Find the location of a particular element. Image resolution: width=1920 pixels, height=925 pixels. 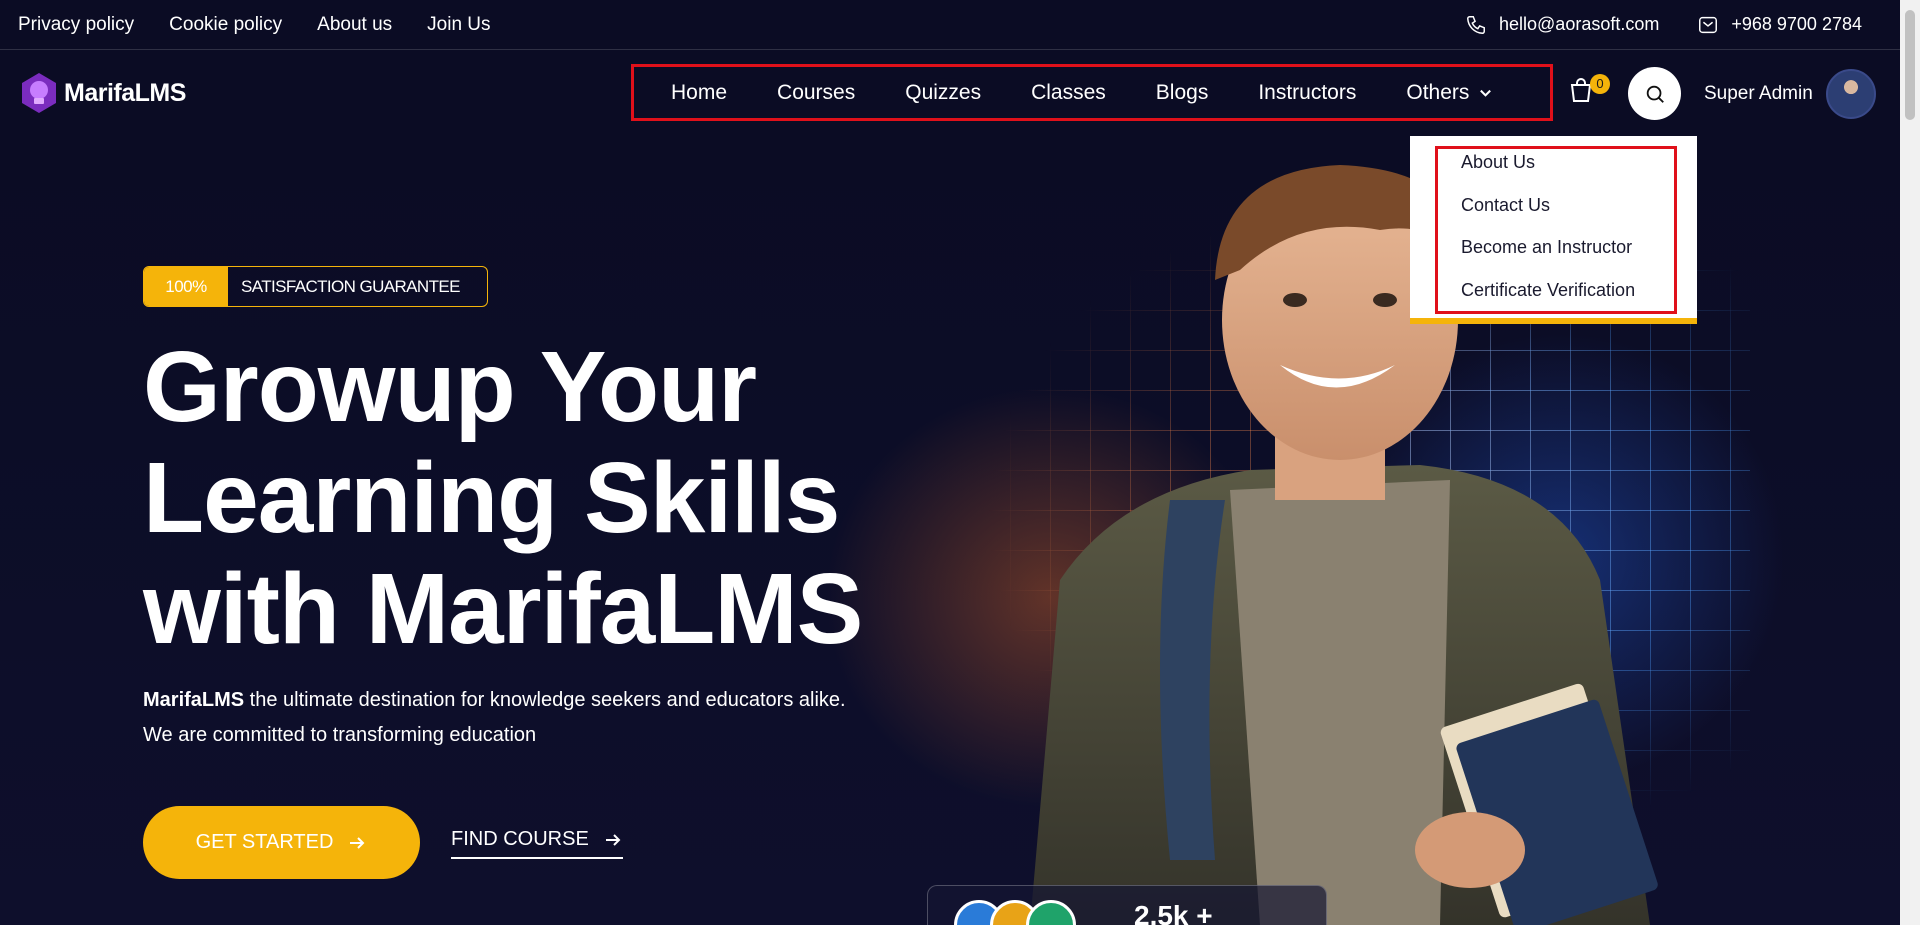

get-started-button: GET STARTED is located at coordinates (281, 842).